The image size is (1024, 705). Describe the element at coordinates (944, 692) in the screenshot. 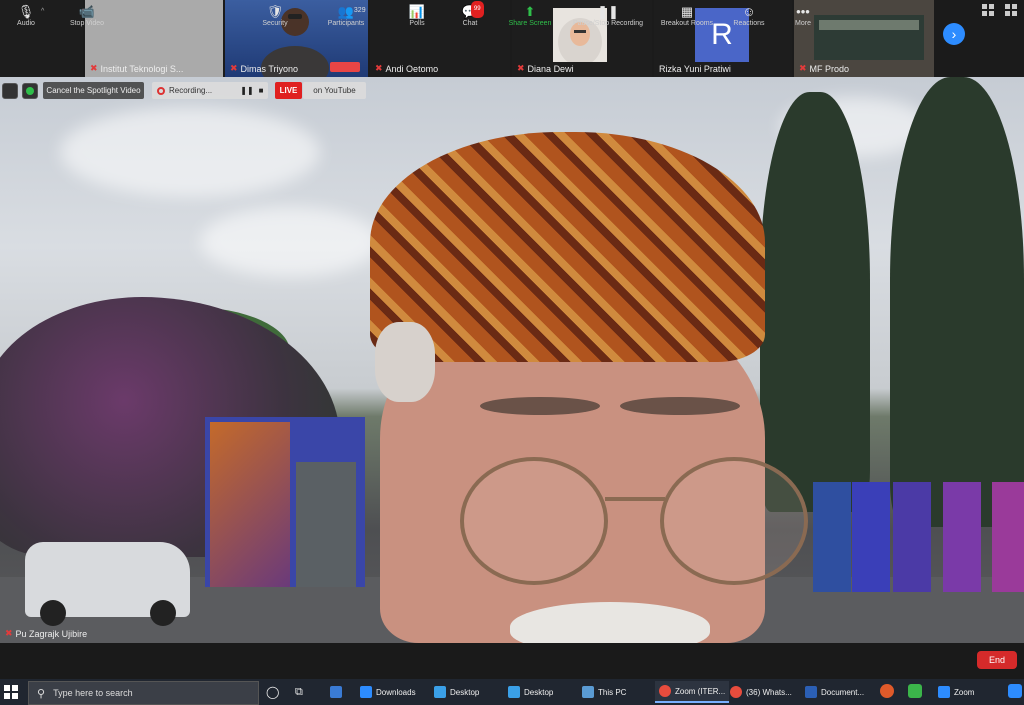

I see `zoom-icon` at that location.